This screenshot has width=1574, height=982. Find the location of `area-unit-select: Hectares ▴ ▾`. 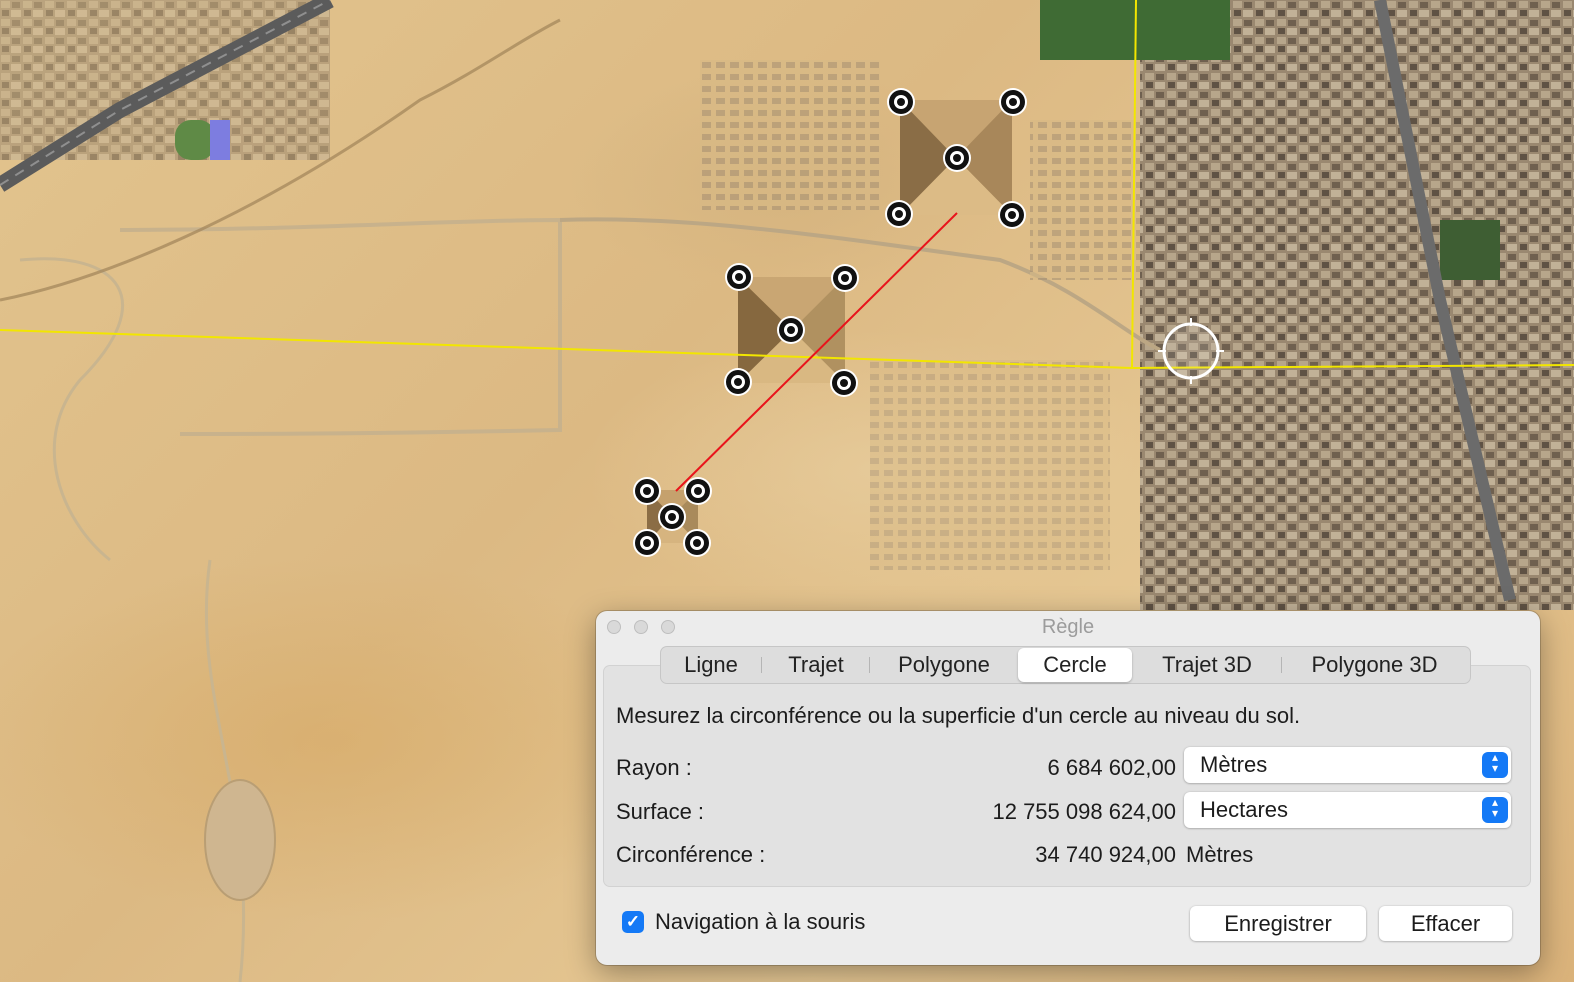

area-unit-select: Hectares ▴ ▾ is located at coordinates (1347, 810).